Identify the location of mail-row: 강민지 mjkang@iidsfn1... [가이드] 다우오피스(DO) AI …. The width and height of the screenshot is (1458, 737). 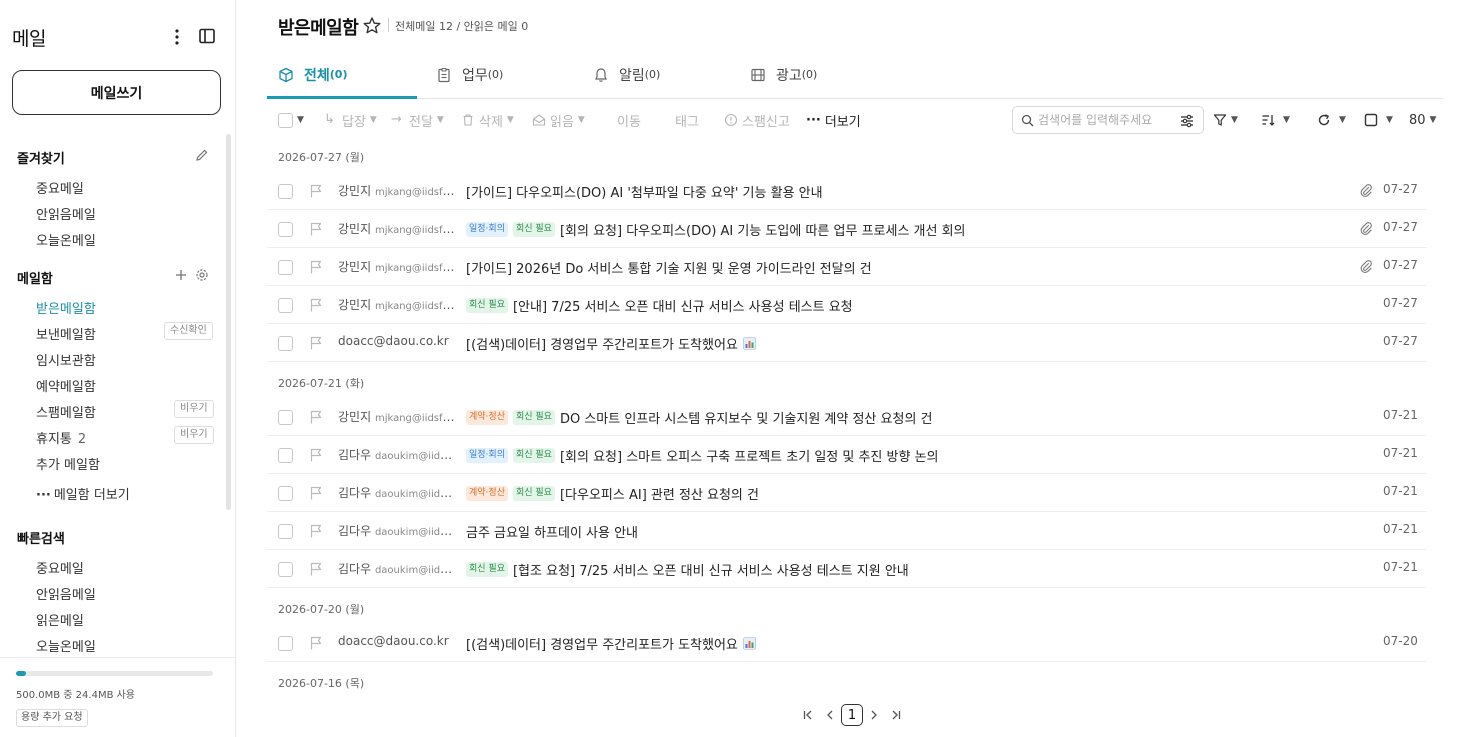
(847, 191).